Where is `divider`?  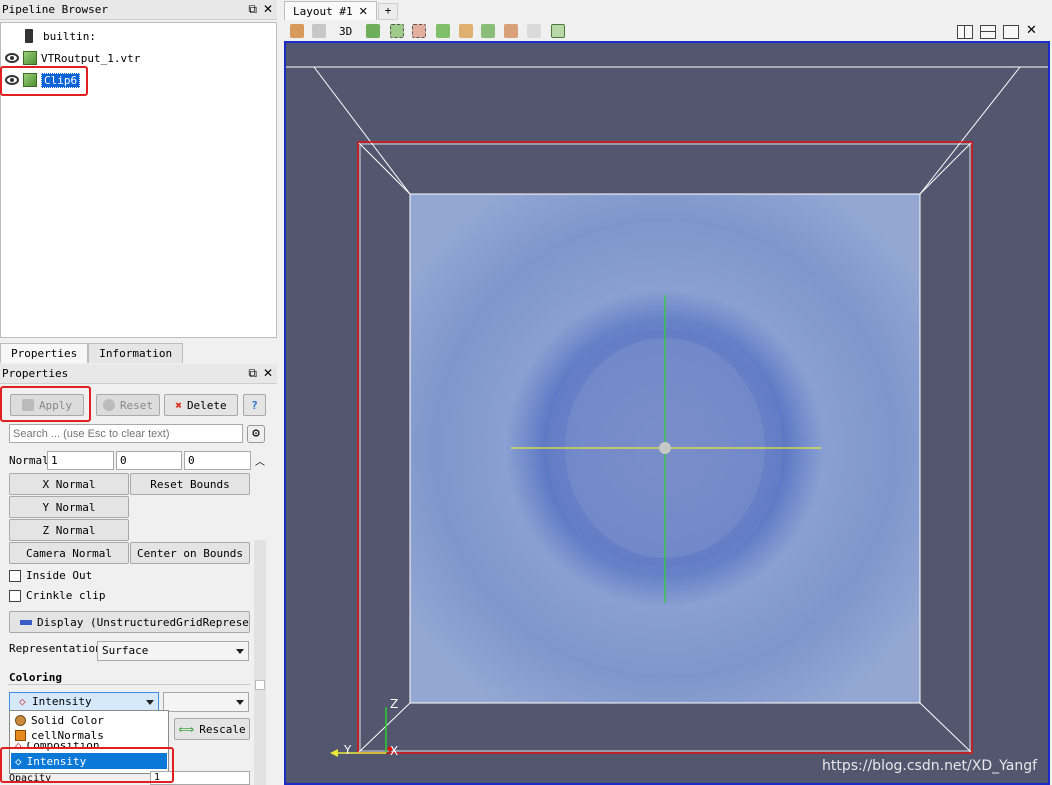 divider is located at coordinates (129, 684).